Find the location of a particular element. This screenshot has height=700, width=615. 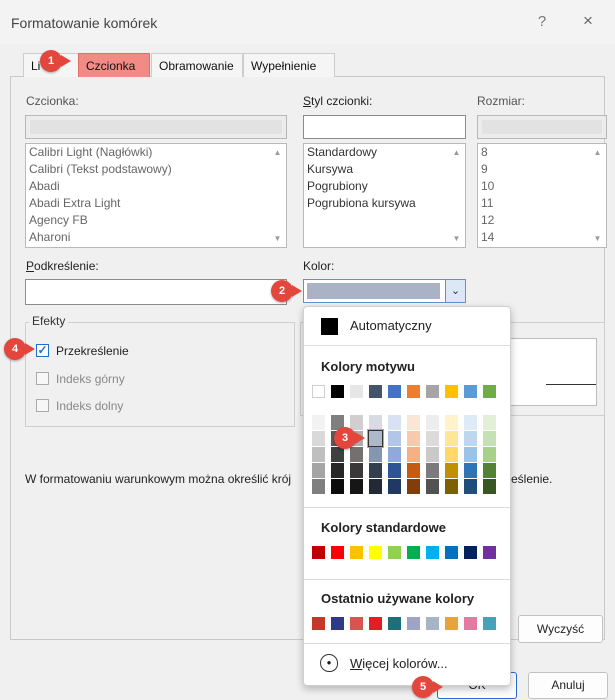

size-list-item: 12 is located at coordinates (542, 220).